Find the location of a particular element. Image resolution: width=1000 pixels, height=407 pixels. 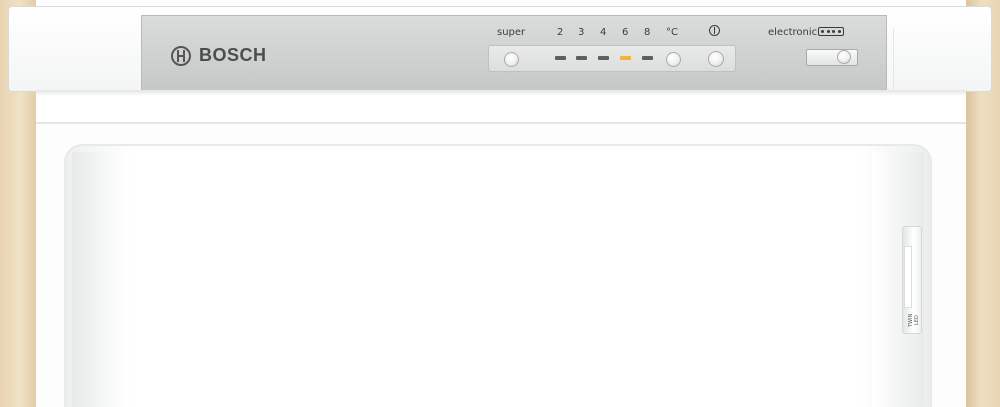

bosch-armature-icon is located at coordinates (181, 55).